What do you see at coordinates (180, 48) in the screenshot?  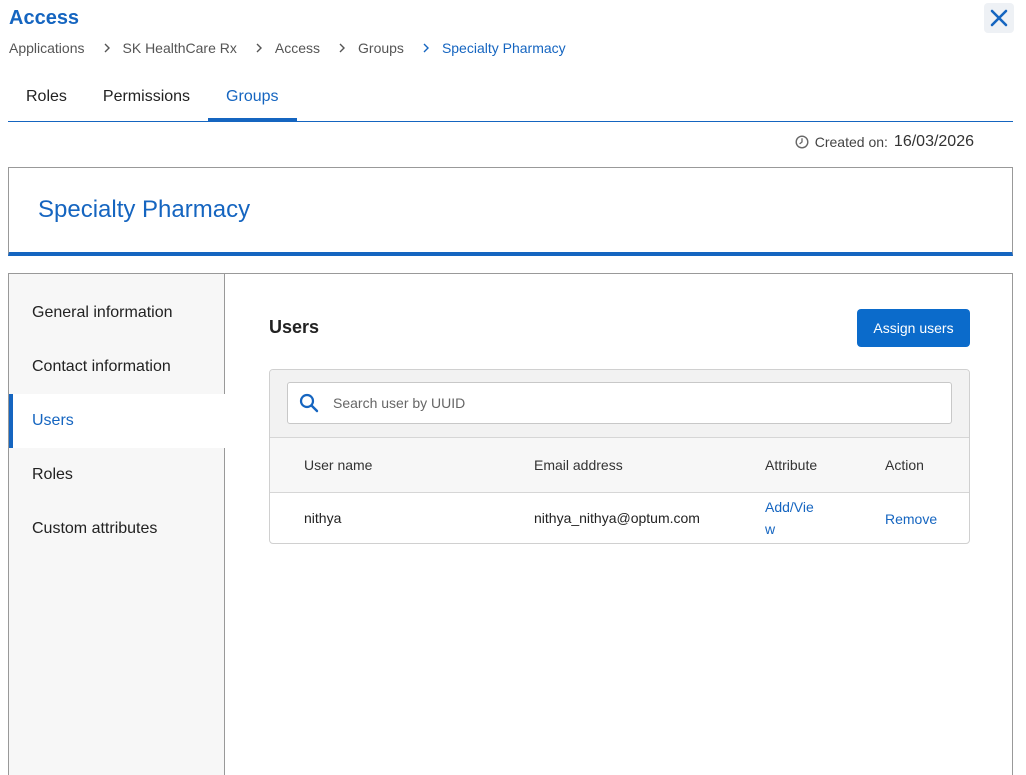 I see `breadcrumb-link: SK HealthCare Rx` at bounding box center [180, 48].